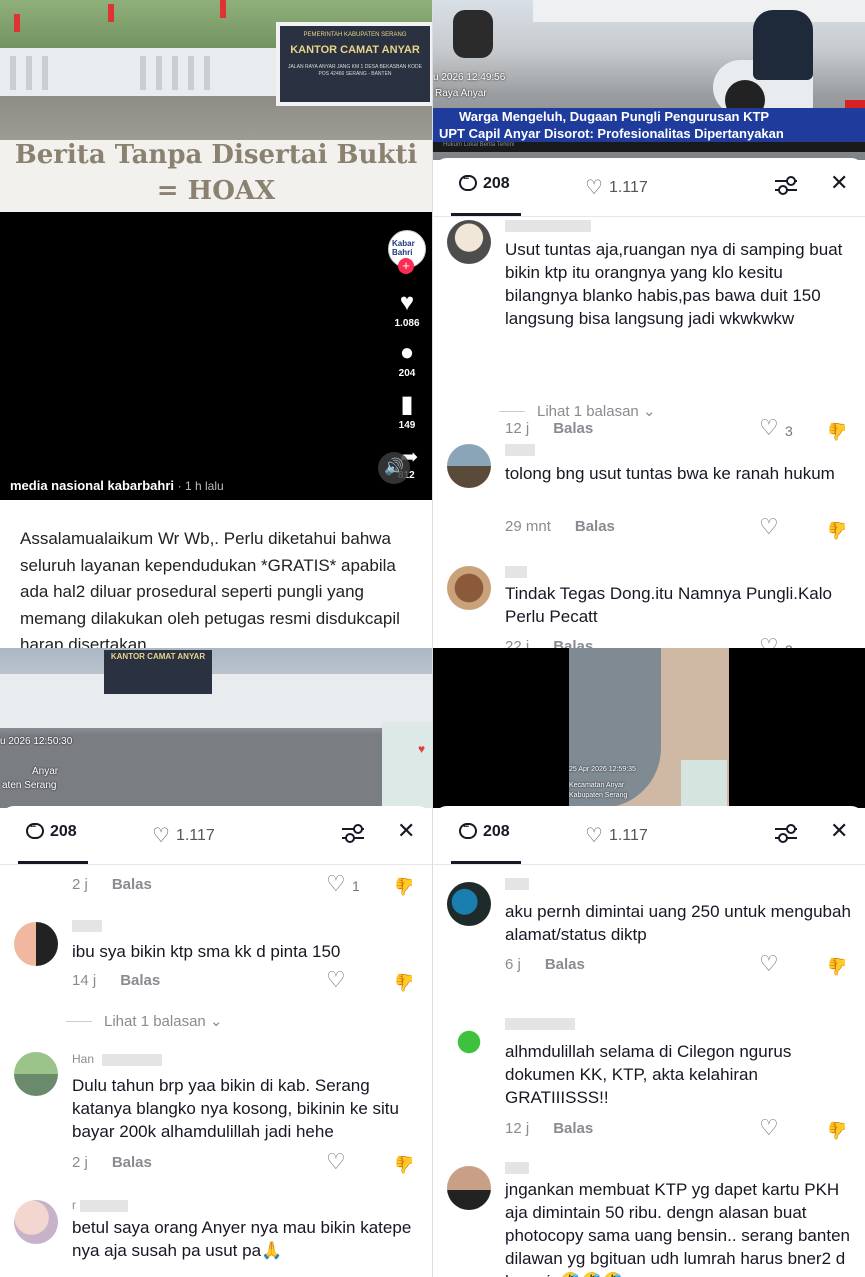 This screenshot has width=865, height=1277. What do you see at coordinates (486, 862) in the screenshot?
I see `active-tab-indicator` at bounding box center [486, 862].